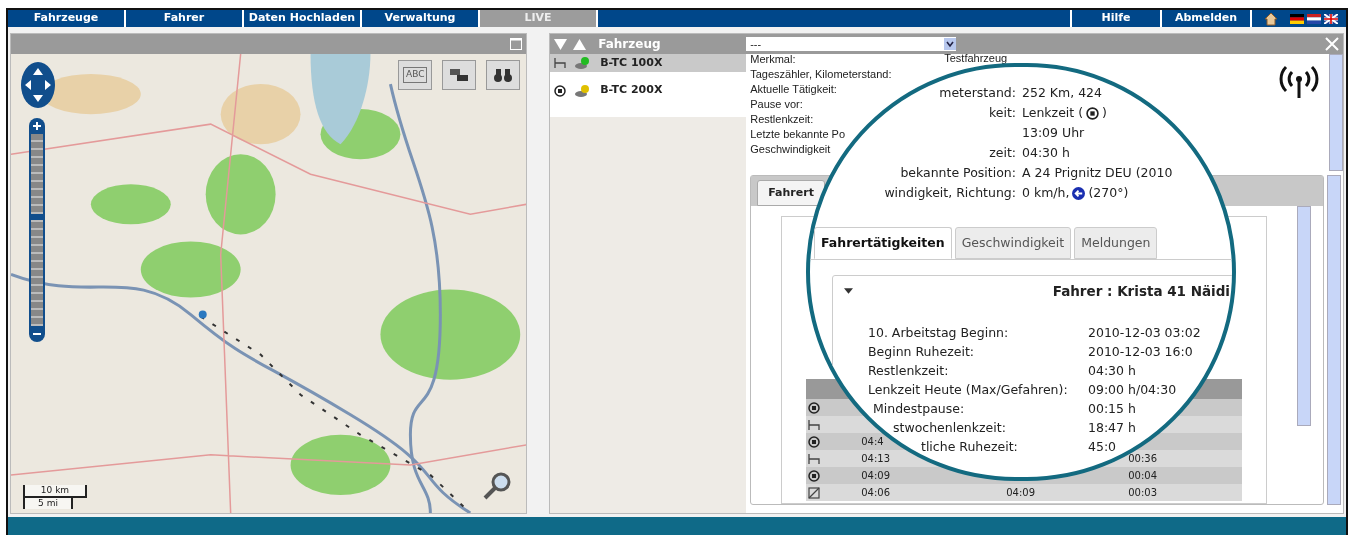  I want to click on field-value: 252 Km, 424, so click(1062, 93).